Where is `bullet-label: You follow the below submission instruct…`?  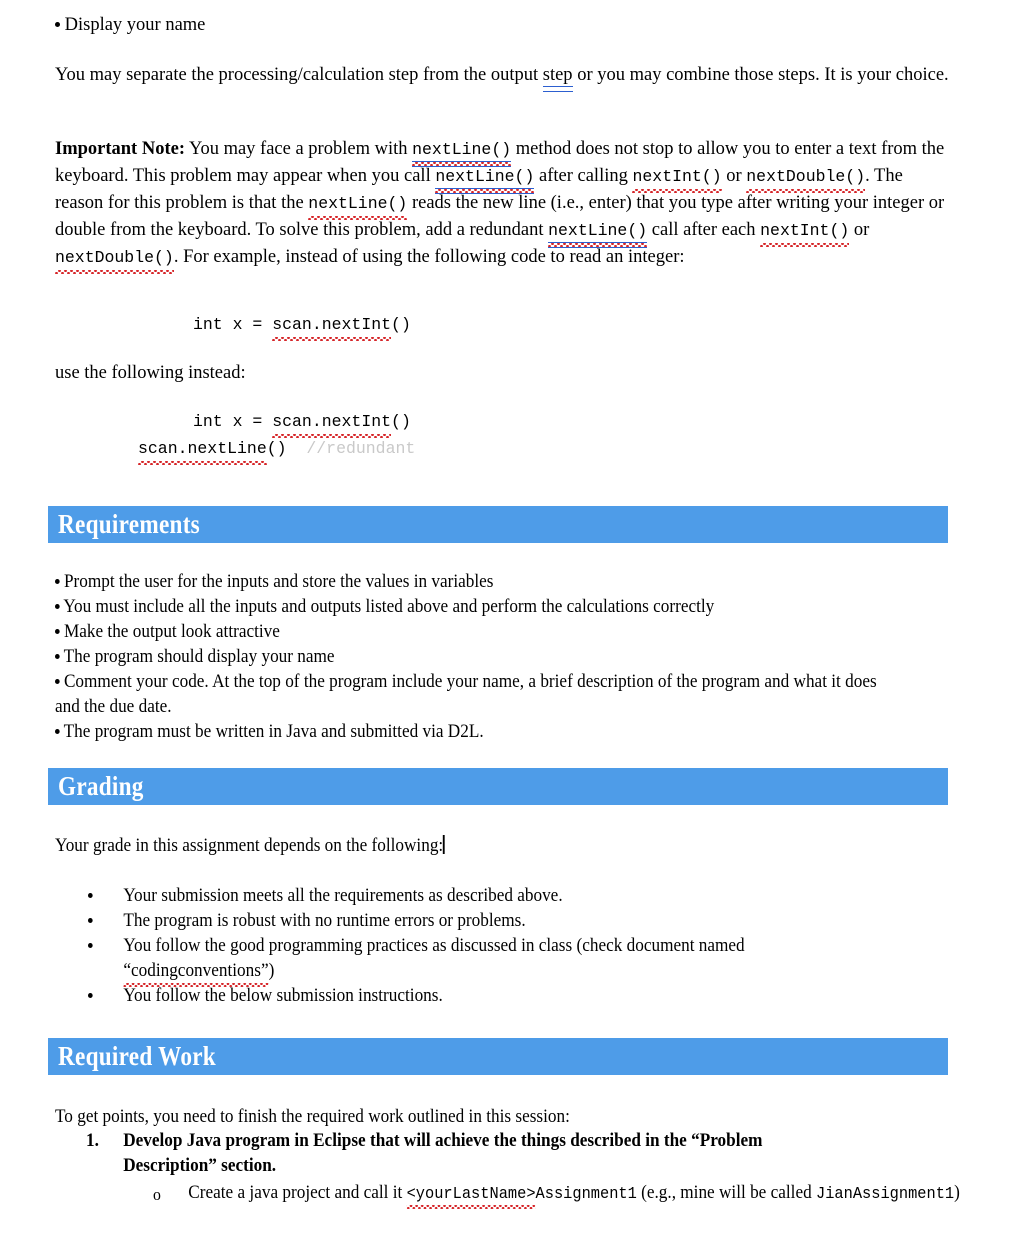 bullet-label: You follow the below submission instruct… is located at coordinates (283, 996).